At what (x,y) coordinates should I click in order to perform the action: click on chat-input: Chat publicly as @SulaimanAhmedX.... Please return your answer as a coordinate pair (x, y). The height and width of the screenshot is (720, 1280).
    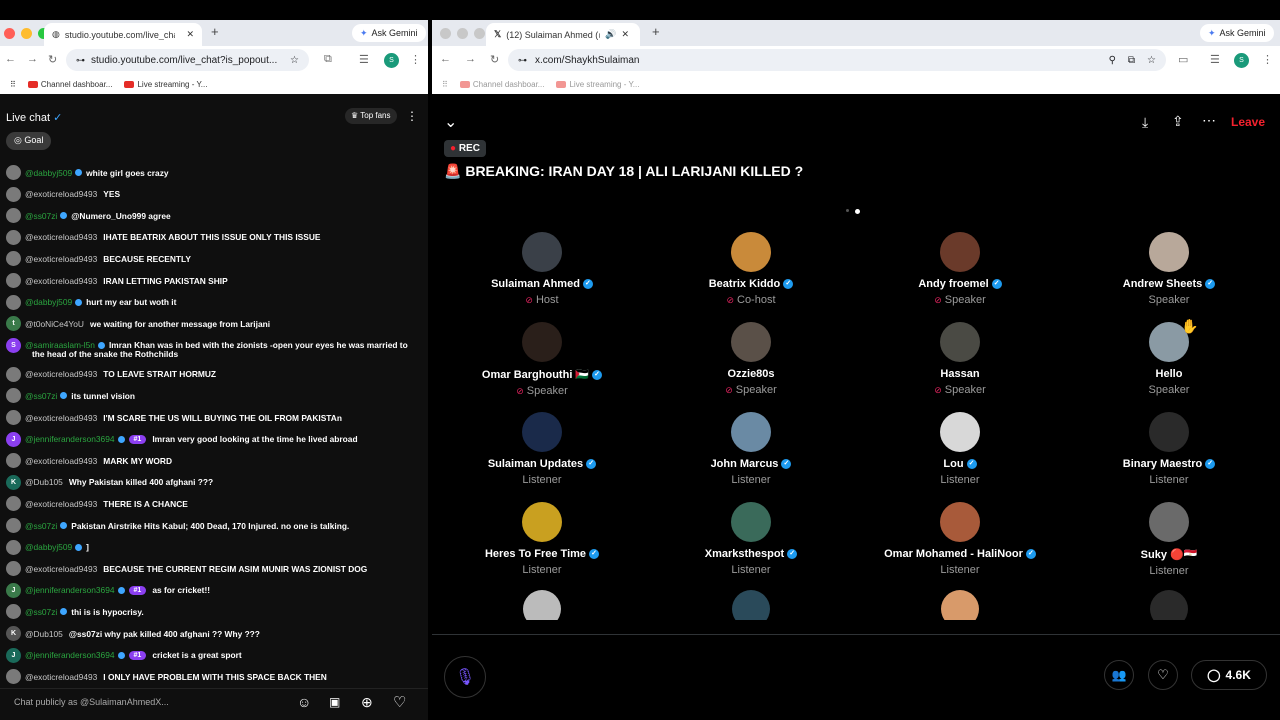
    Looking at the image, I should click on (91, 702).